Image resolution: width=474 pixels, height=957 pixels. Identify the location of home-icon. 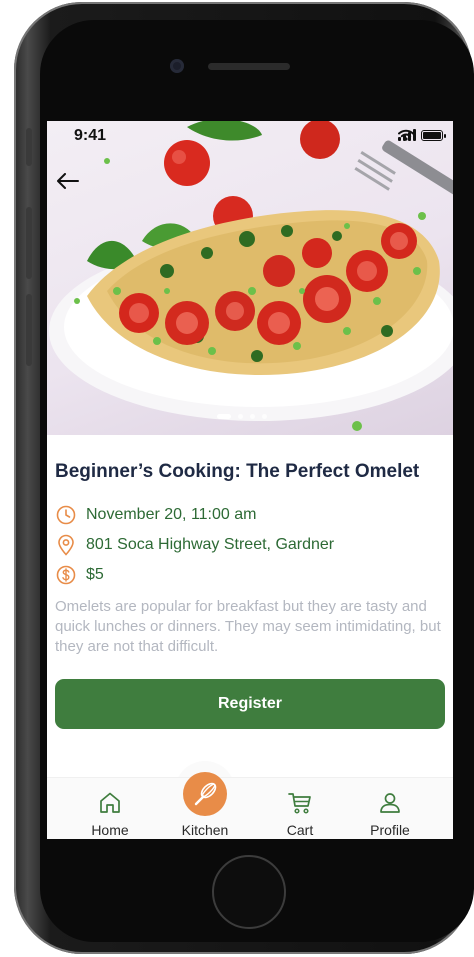
(110, 803).